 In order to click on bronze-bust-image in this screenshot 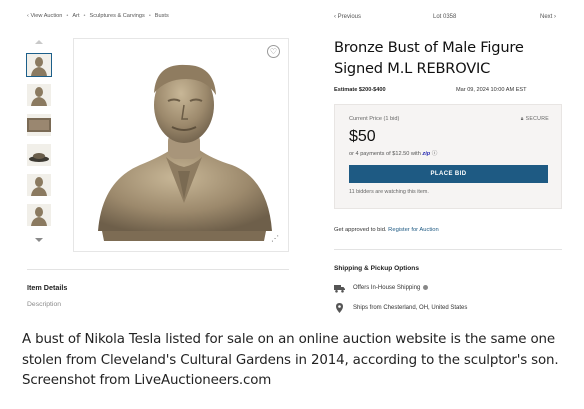, I will do `click(185, 152)`.